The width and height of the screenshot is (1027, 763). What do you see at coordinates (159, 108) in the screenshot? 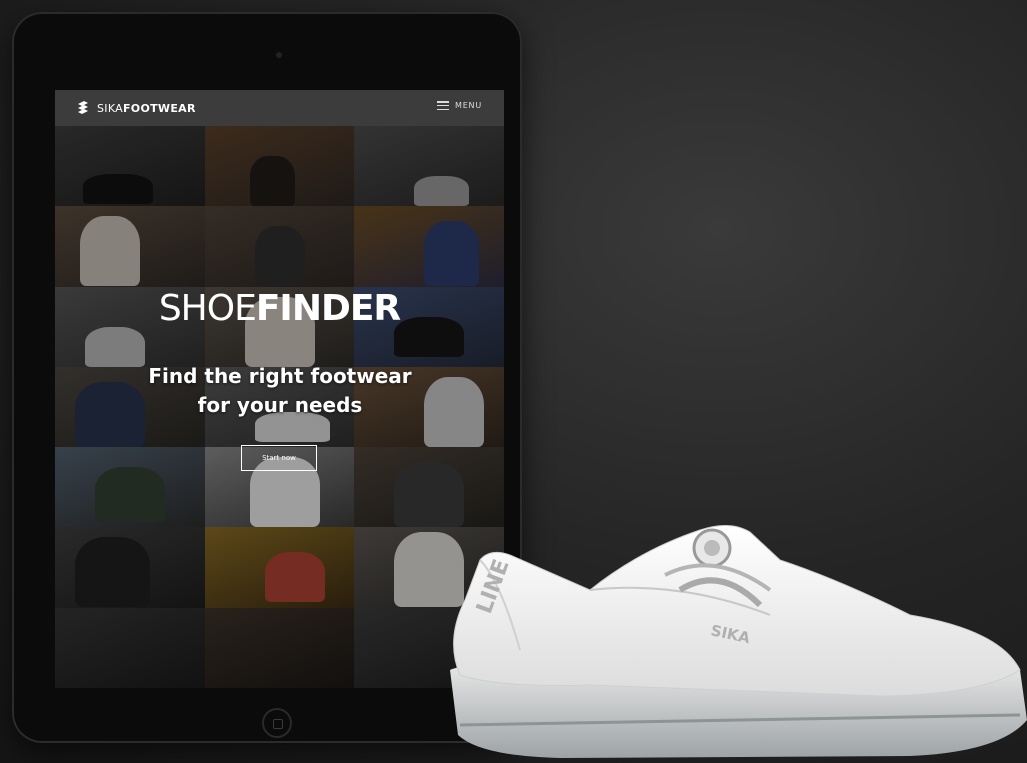
I see `brand-name-bold: FOOTWEAR` at bounding box center [159, 108].